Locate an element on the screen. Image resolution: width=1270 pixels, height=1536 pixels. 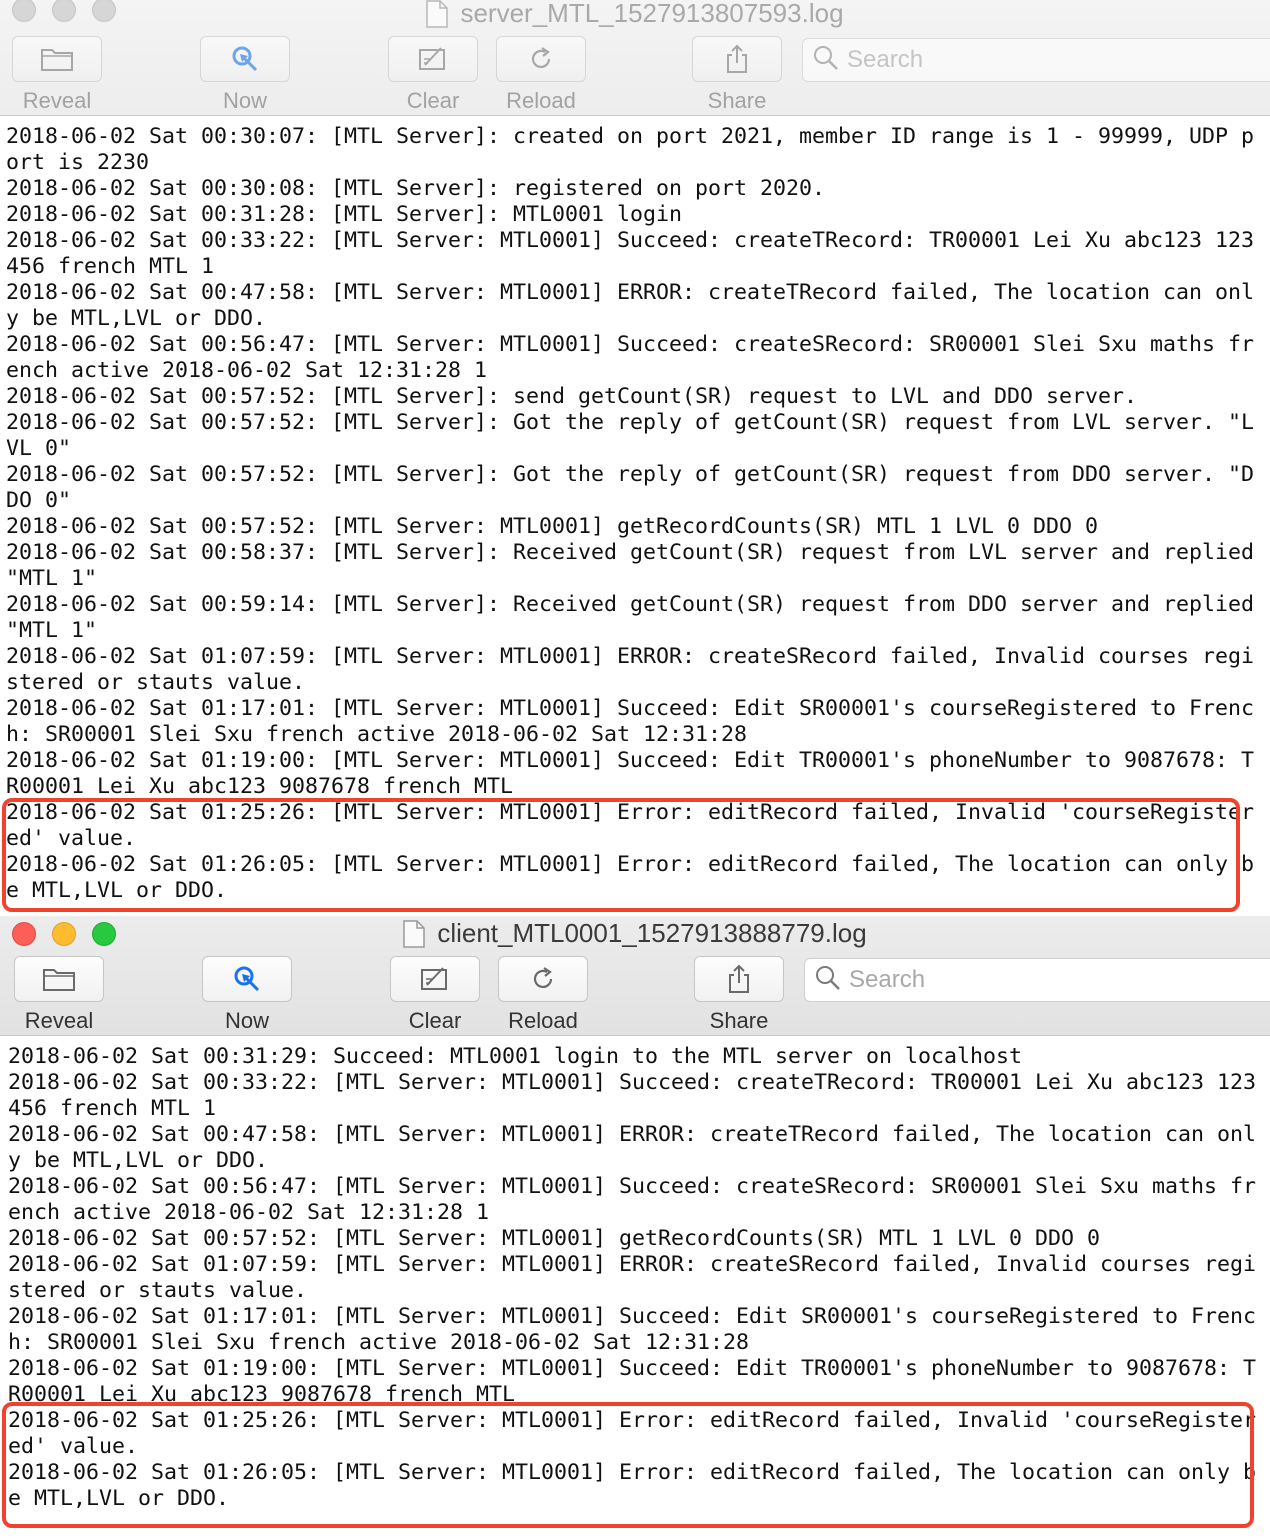
title-inner: server_MTL_1527913807593.log is located at coordinates (635, 14).